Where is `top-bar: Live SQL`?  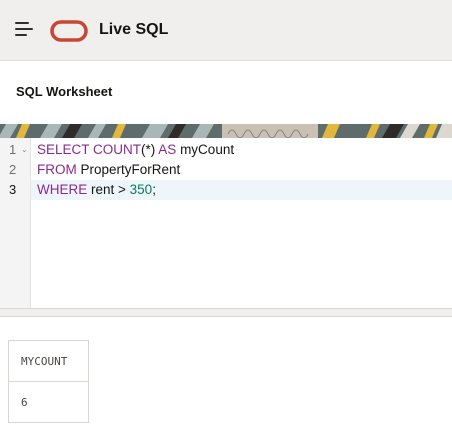 top-bar: Live SQL is located at coordinates (226, 30).